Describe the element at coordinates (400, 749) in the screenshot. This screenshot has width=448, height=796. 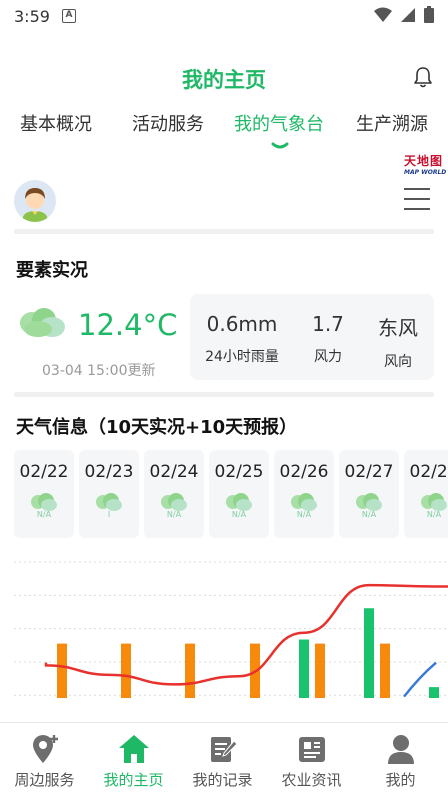
I see `user-icon` at that location.